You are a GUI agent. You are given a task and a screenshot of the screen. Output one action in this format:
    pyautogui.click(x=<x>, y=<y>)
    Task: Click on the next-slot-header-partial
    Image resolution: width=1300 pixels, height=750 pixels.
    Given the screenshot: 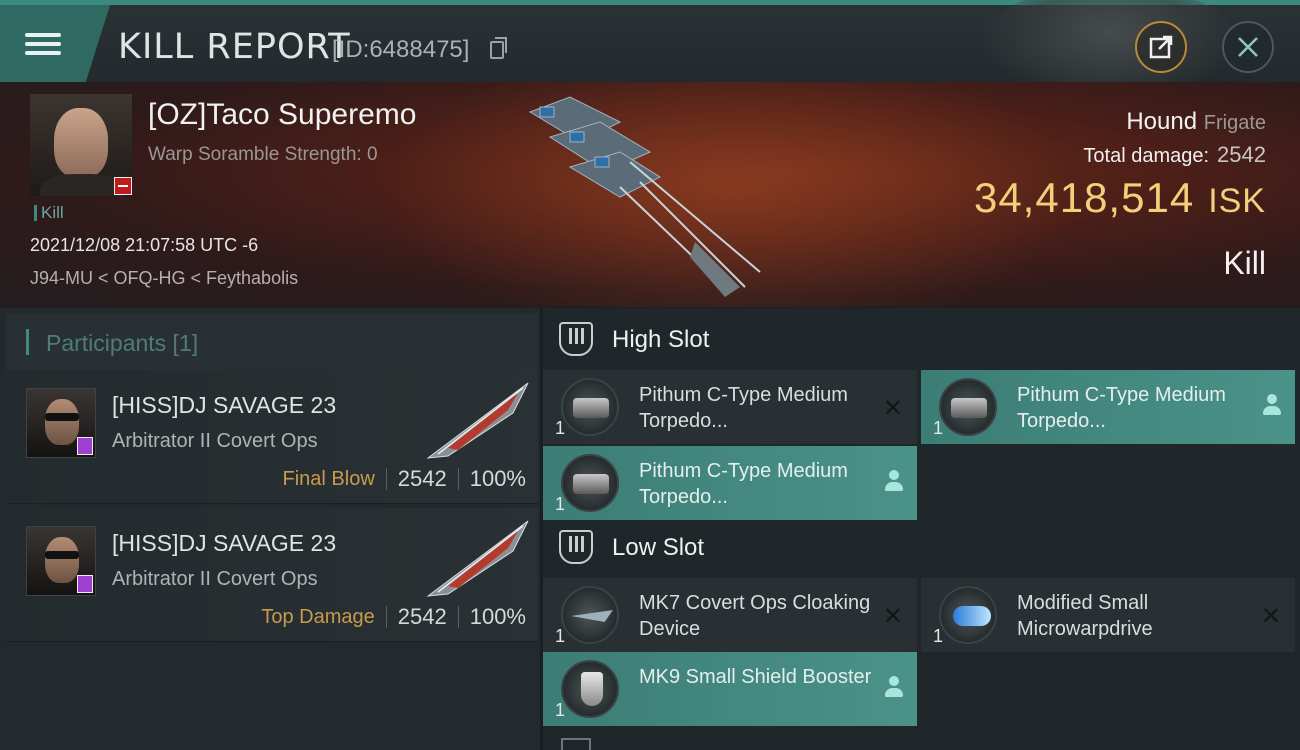 What is the action you would take?
    pyautogui.click(x=921, y=742)
    